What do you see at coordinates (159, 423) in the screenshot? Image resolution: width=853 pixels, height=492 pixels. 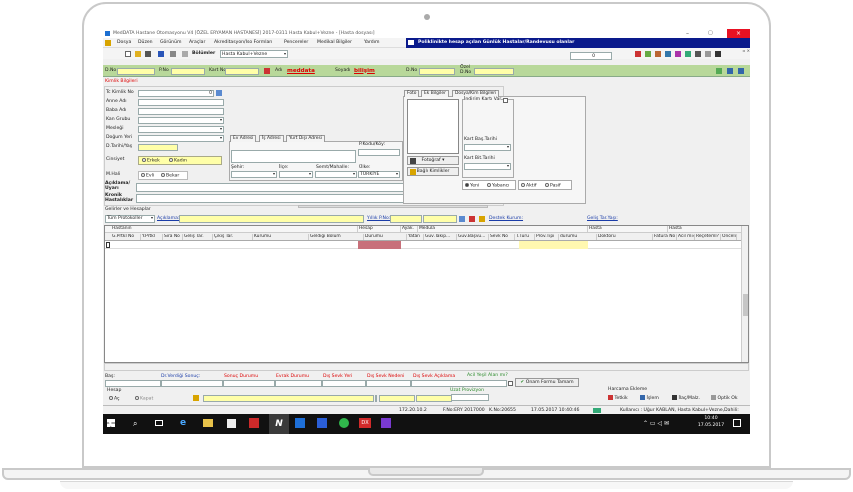 I see `task-view-icon` at bounding box center [159, 423].